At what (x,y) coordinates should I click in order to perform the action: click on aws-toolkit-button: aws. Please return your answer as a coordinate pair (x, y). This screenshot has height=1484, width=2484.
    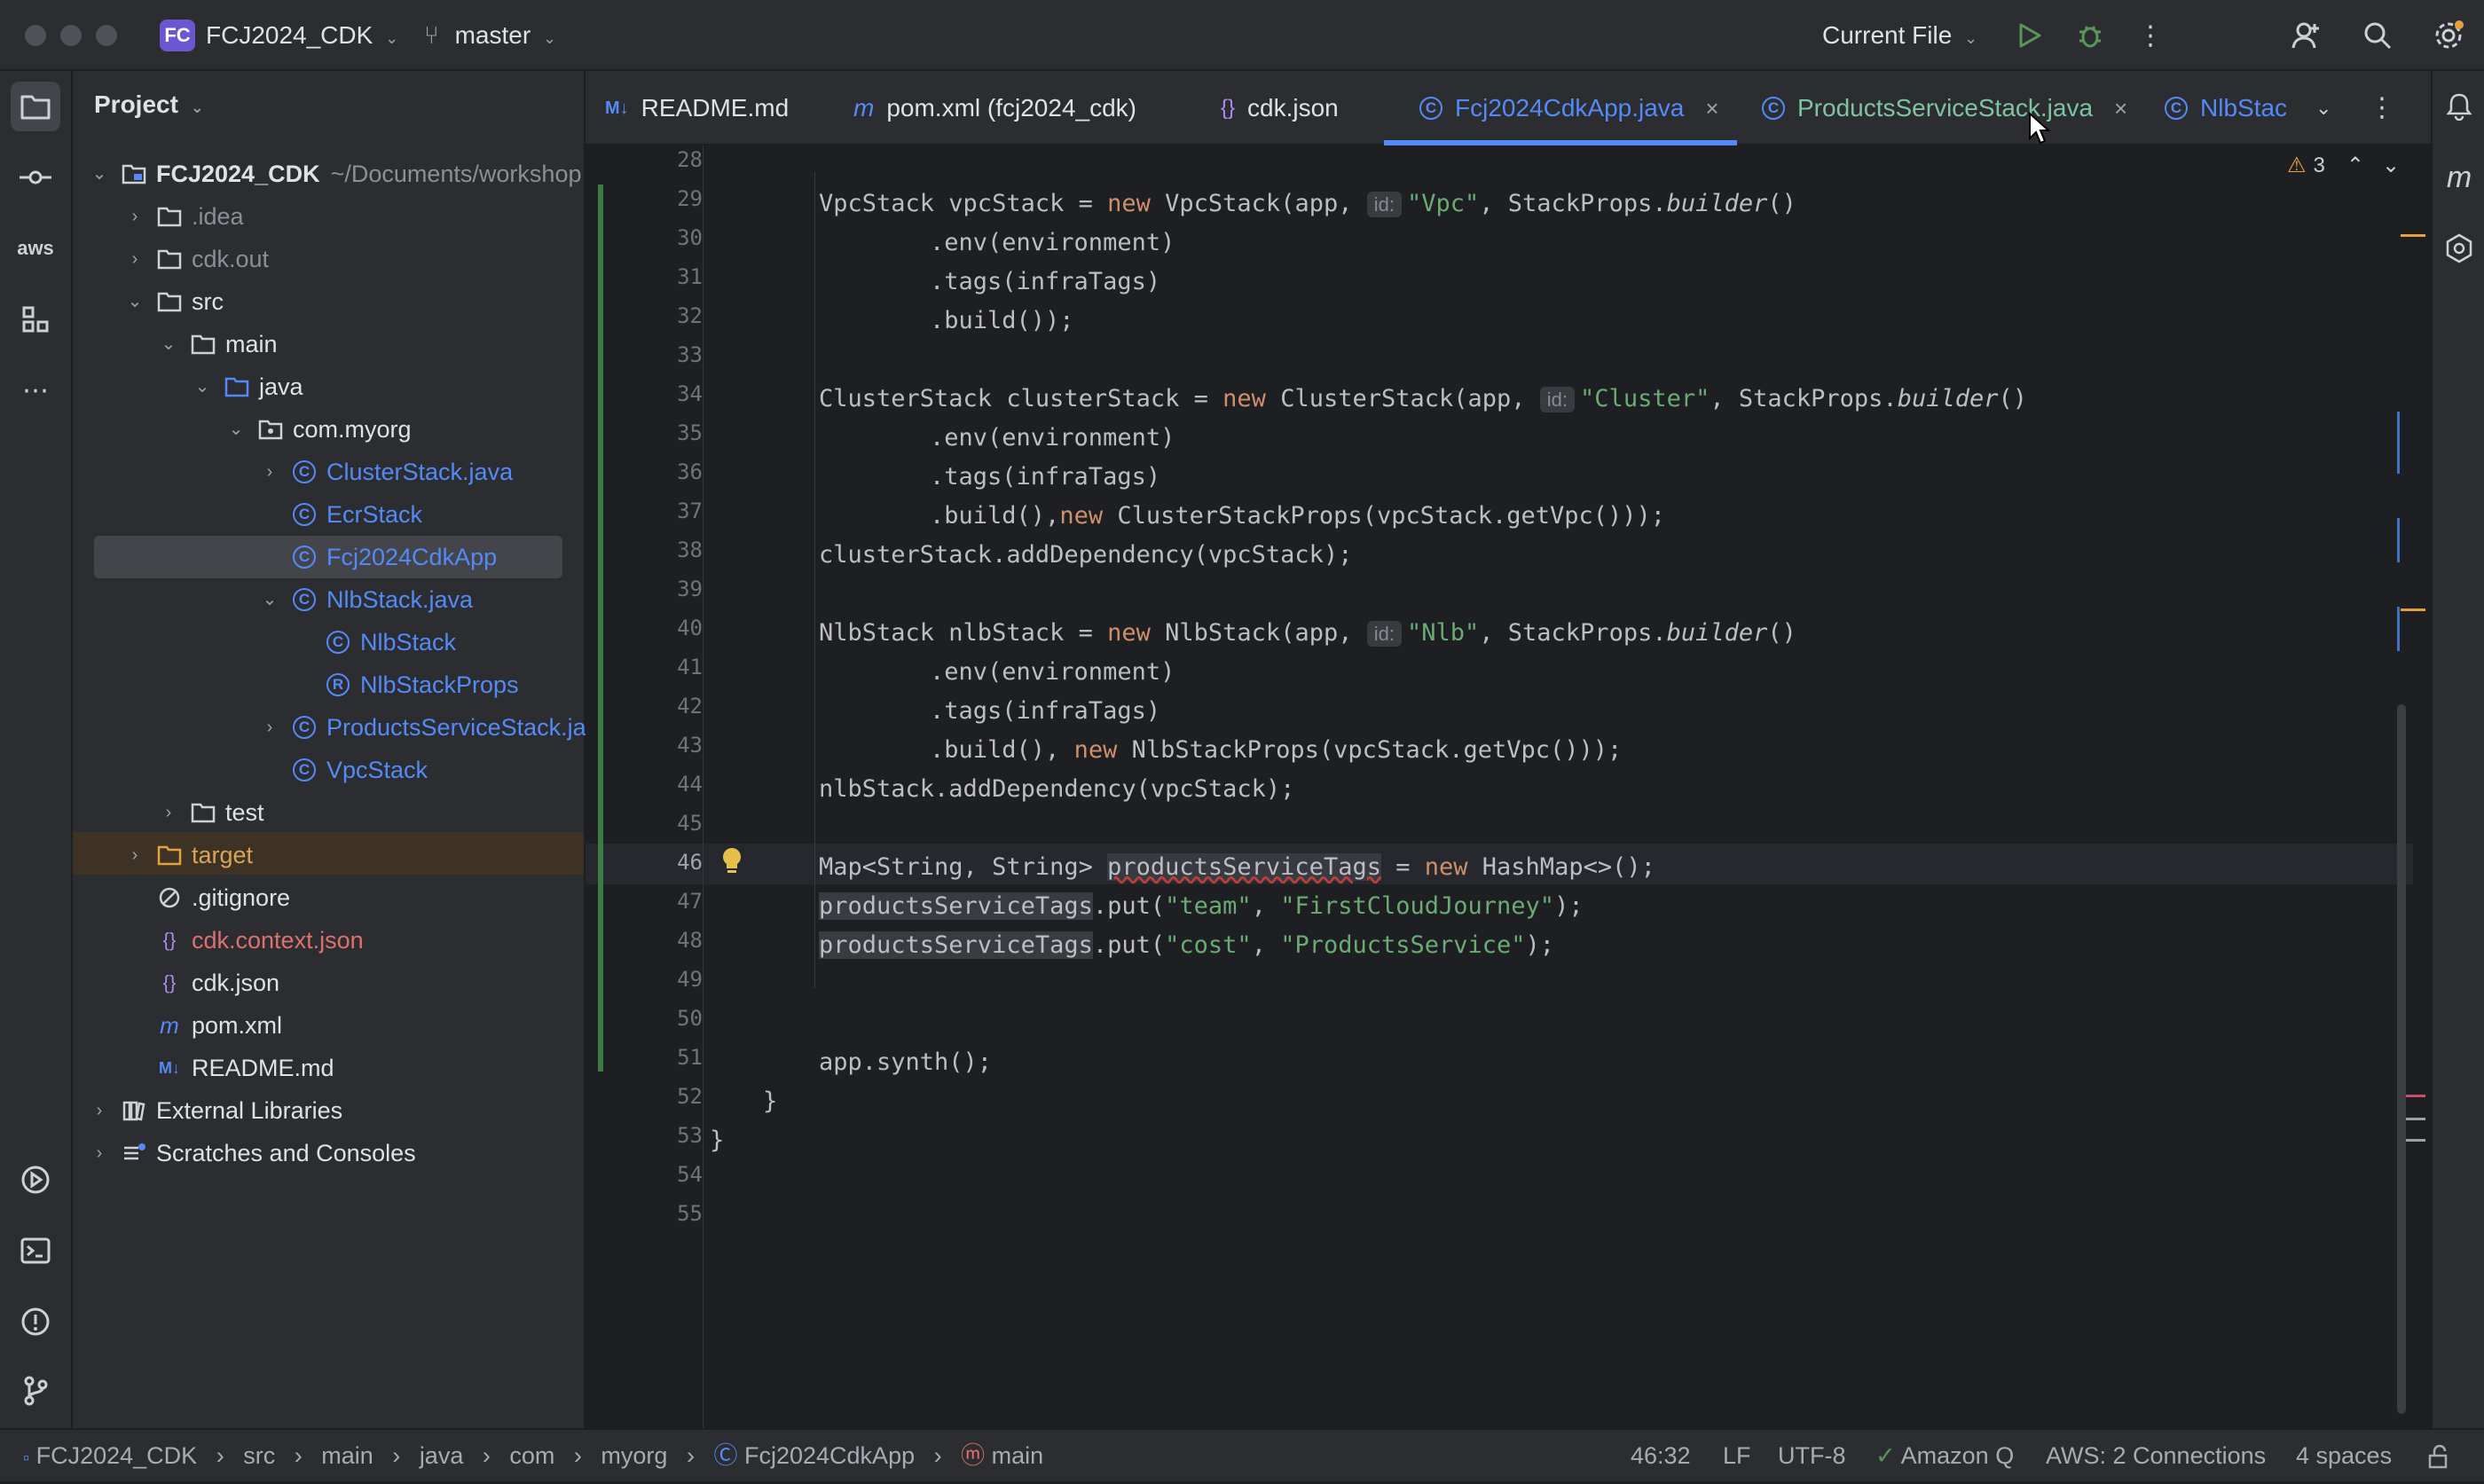
    Looking at the image, I should click on (35, 248).